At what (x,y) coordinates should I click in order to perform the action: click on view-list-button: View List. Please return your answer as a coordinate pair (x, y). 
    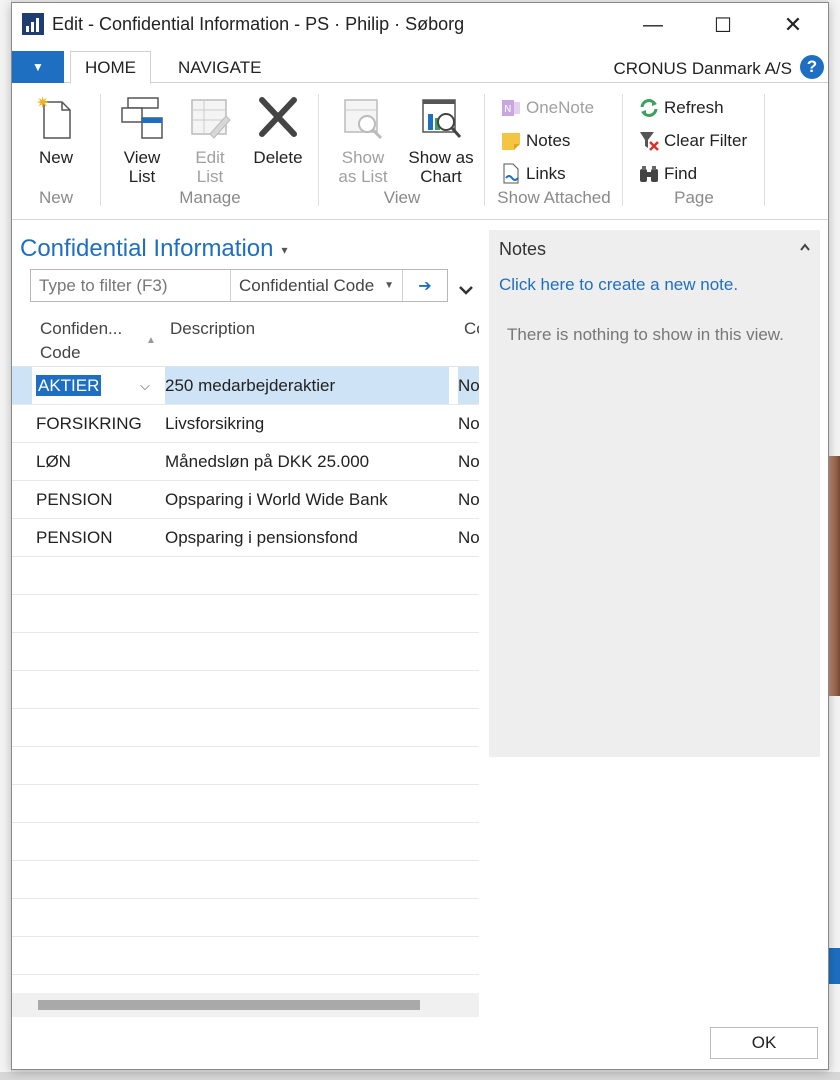
    Looking at the image, I should click on (142, 140).